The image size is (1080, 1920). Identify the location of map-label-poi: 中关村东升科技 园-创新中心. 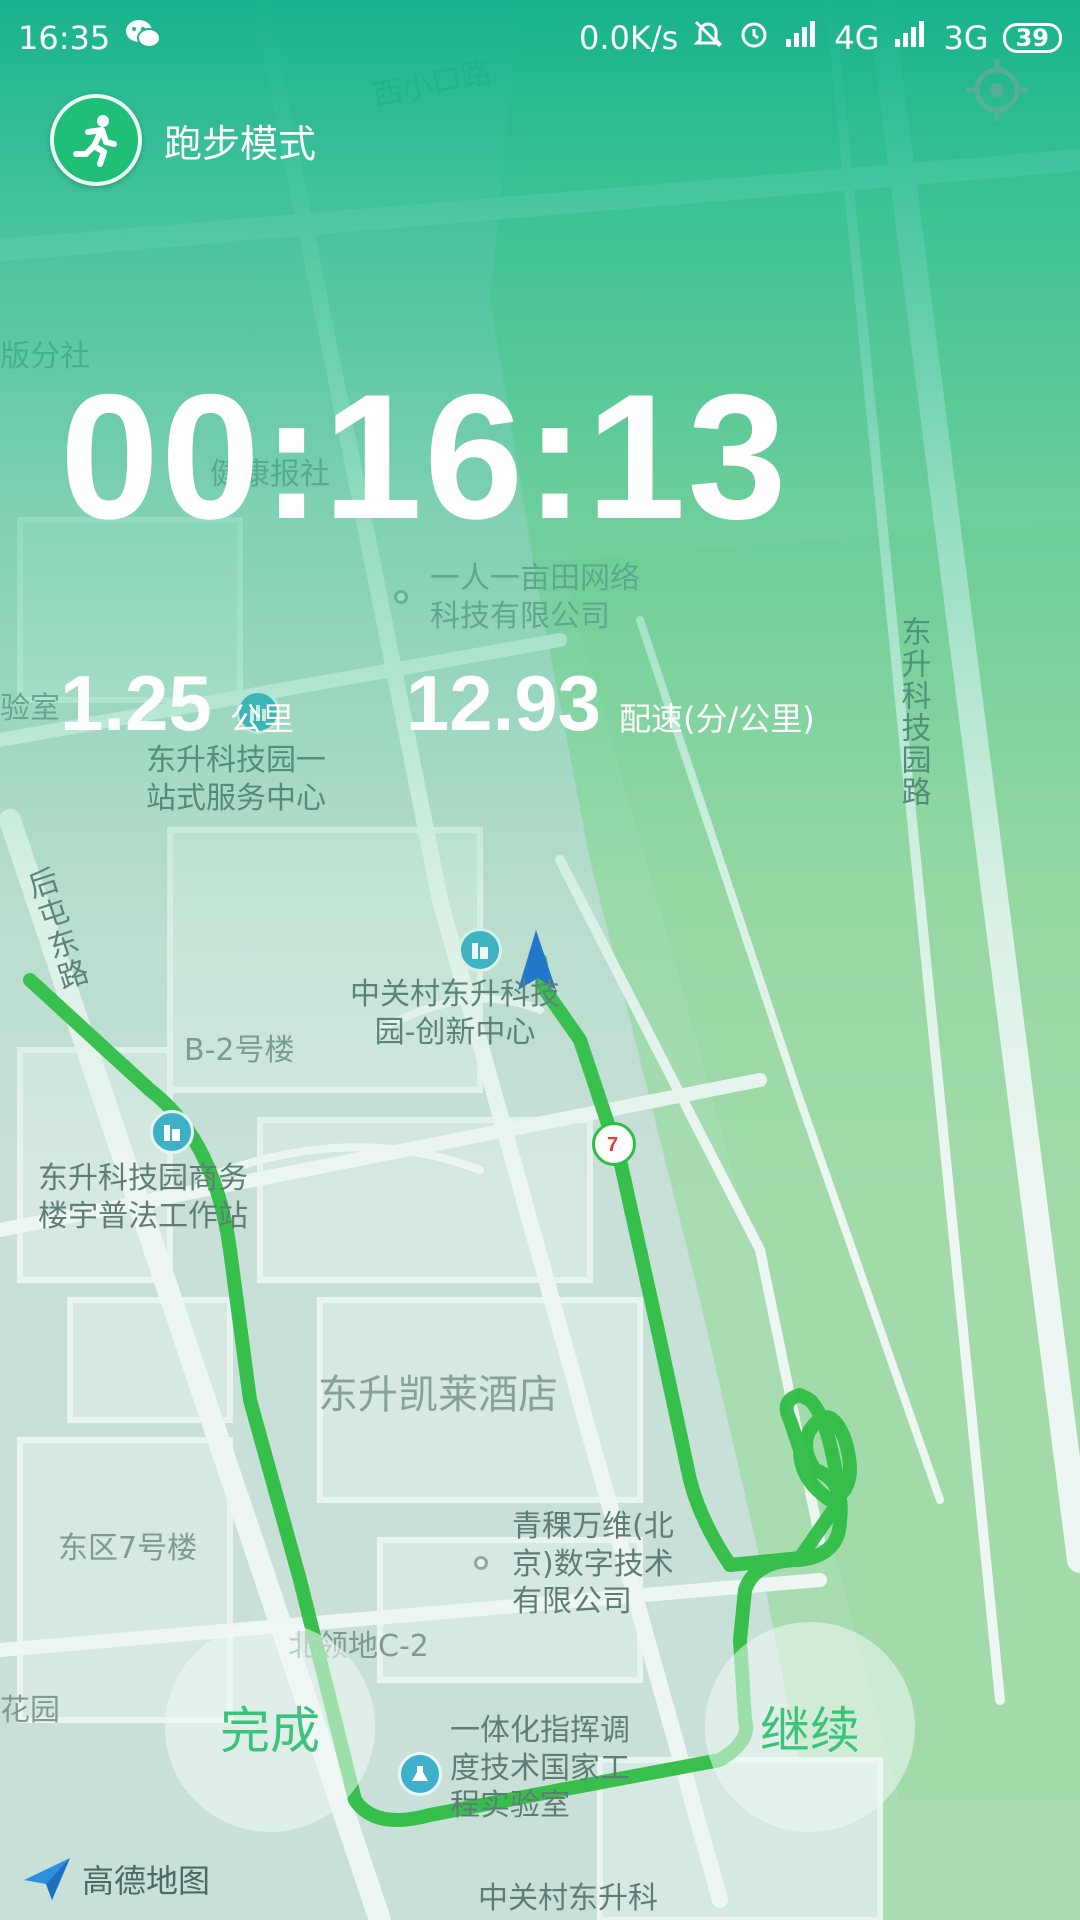
(455, 1013).